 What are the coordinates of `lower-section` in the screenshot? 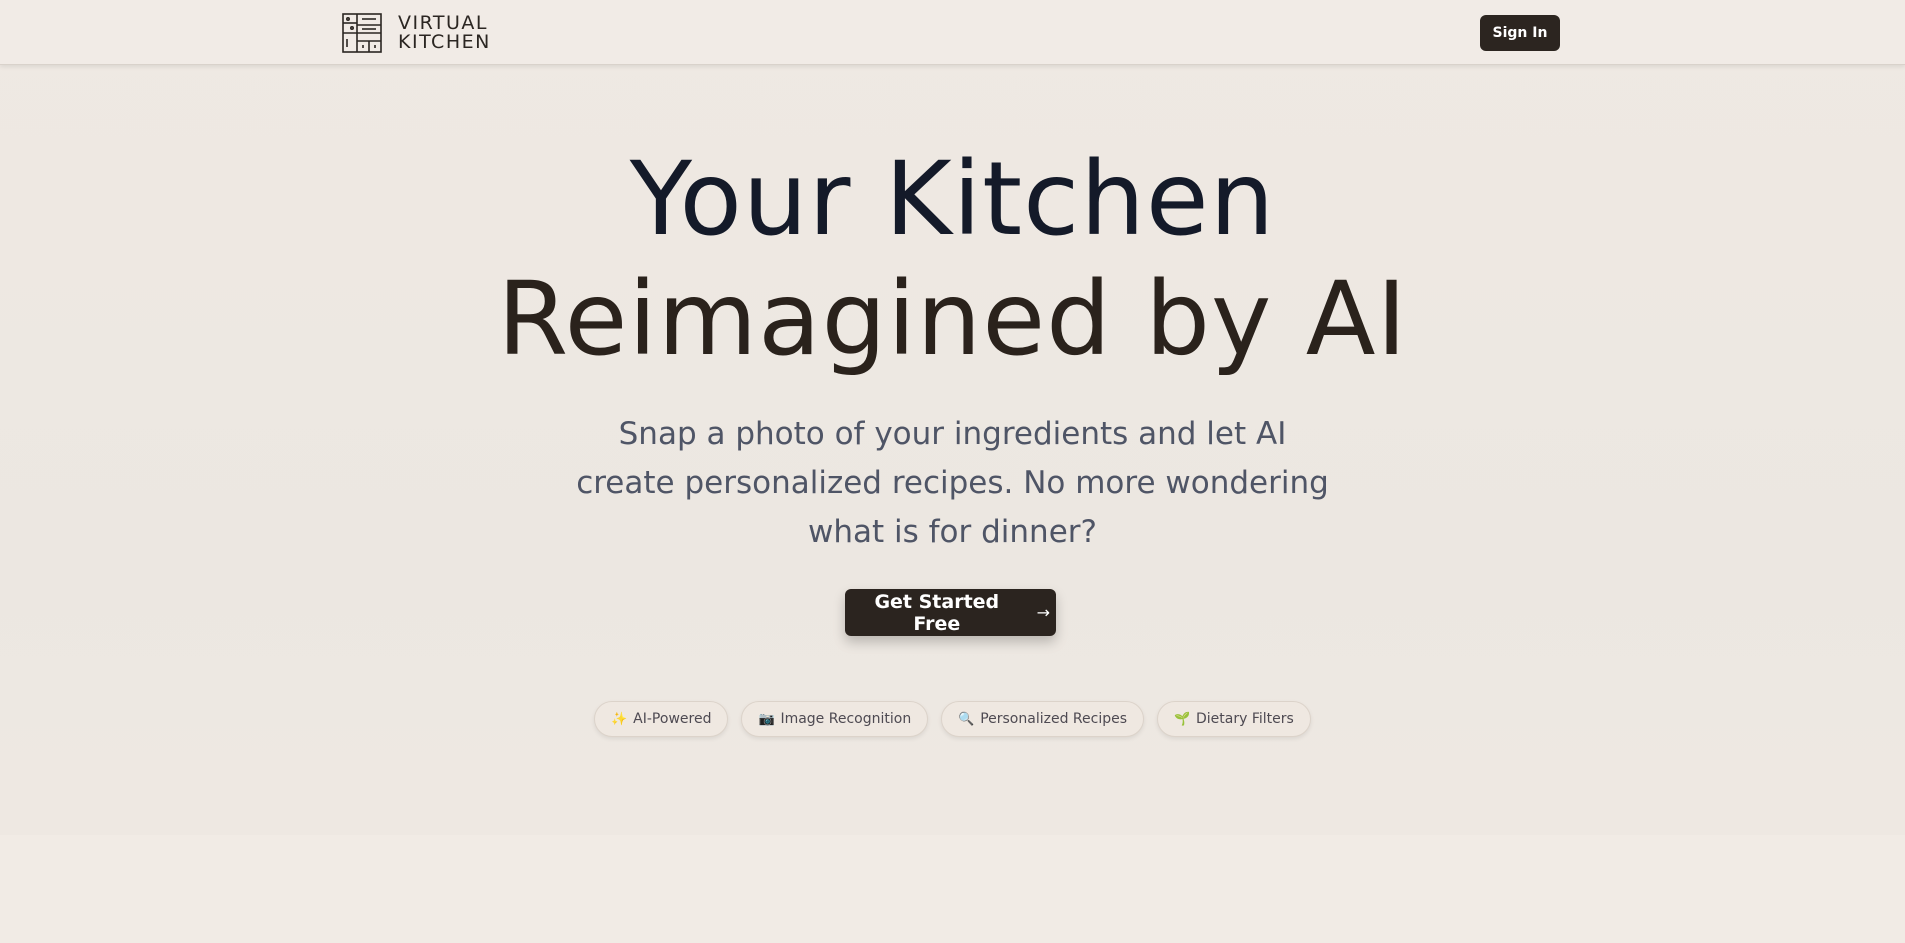 It's located at (952, 889).